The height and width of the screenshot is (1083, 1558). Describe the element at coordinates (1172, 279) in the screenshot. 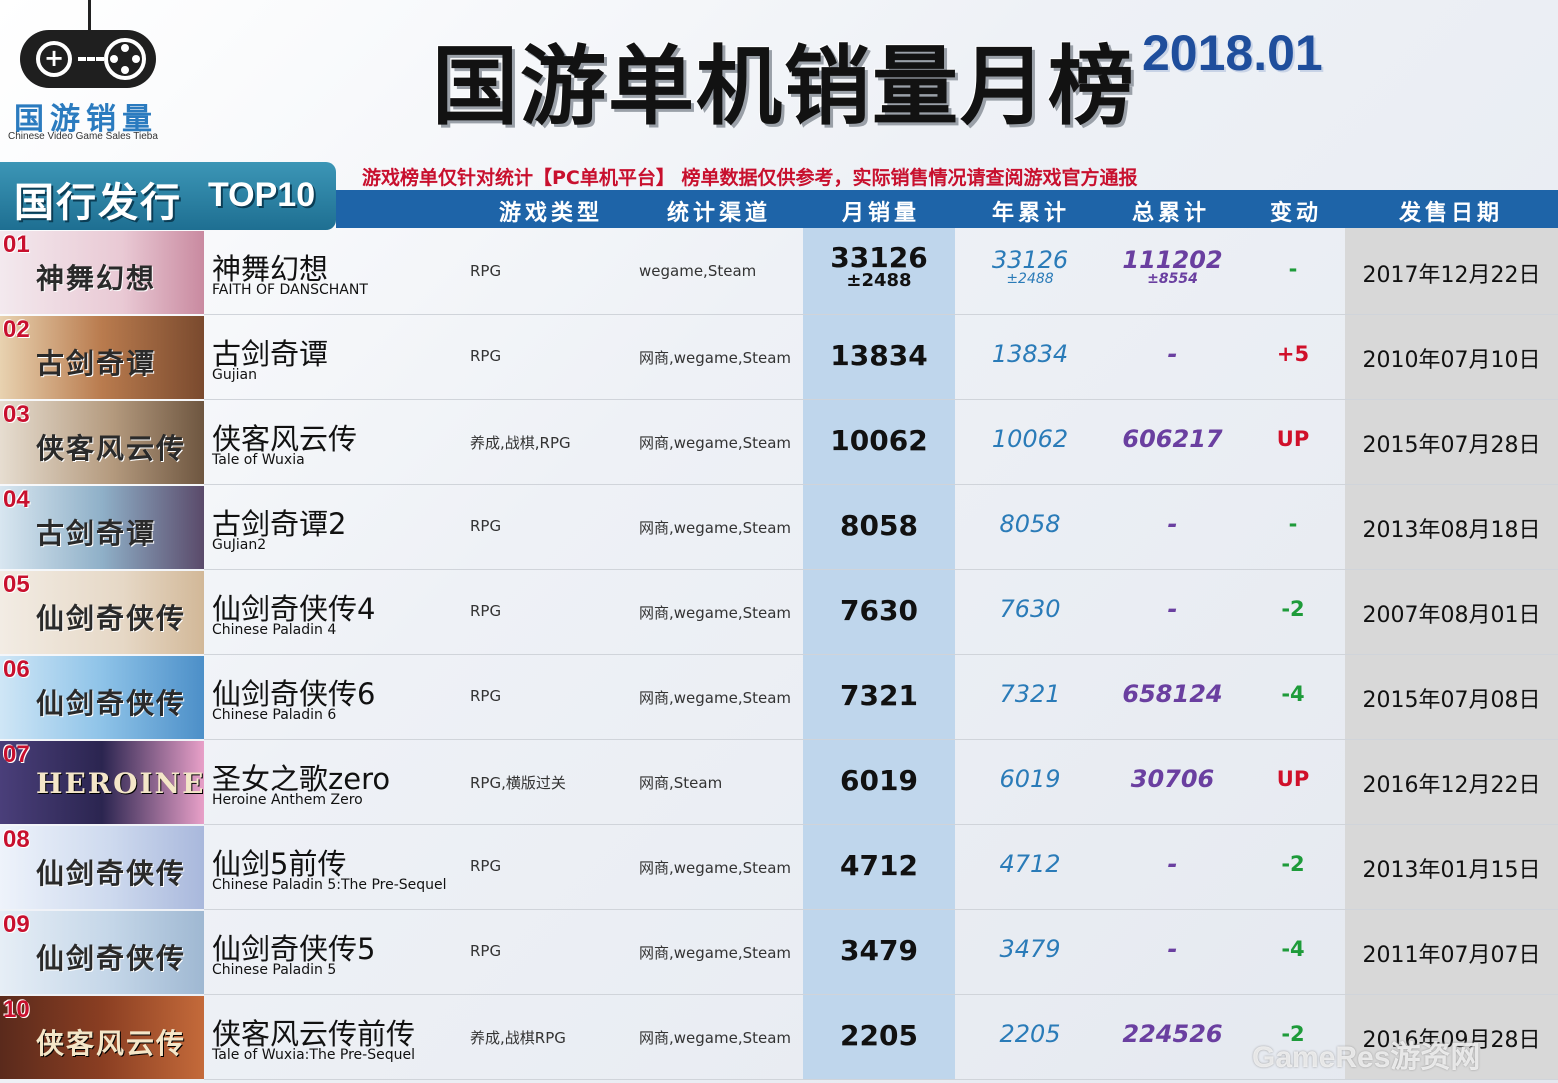

I see `cumulative-total-margin: ±8554` at that location.